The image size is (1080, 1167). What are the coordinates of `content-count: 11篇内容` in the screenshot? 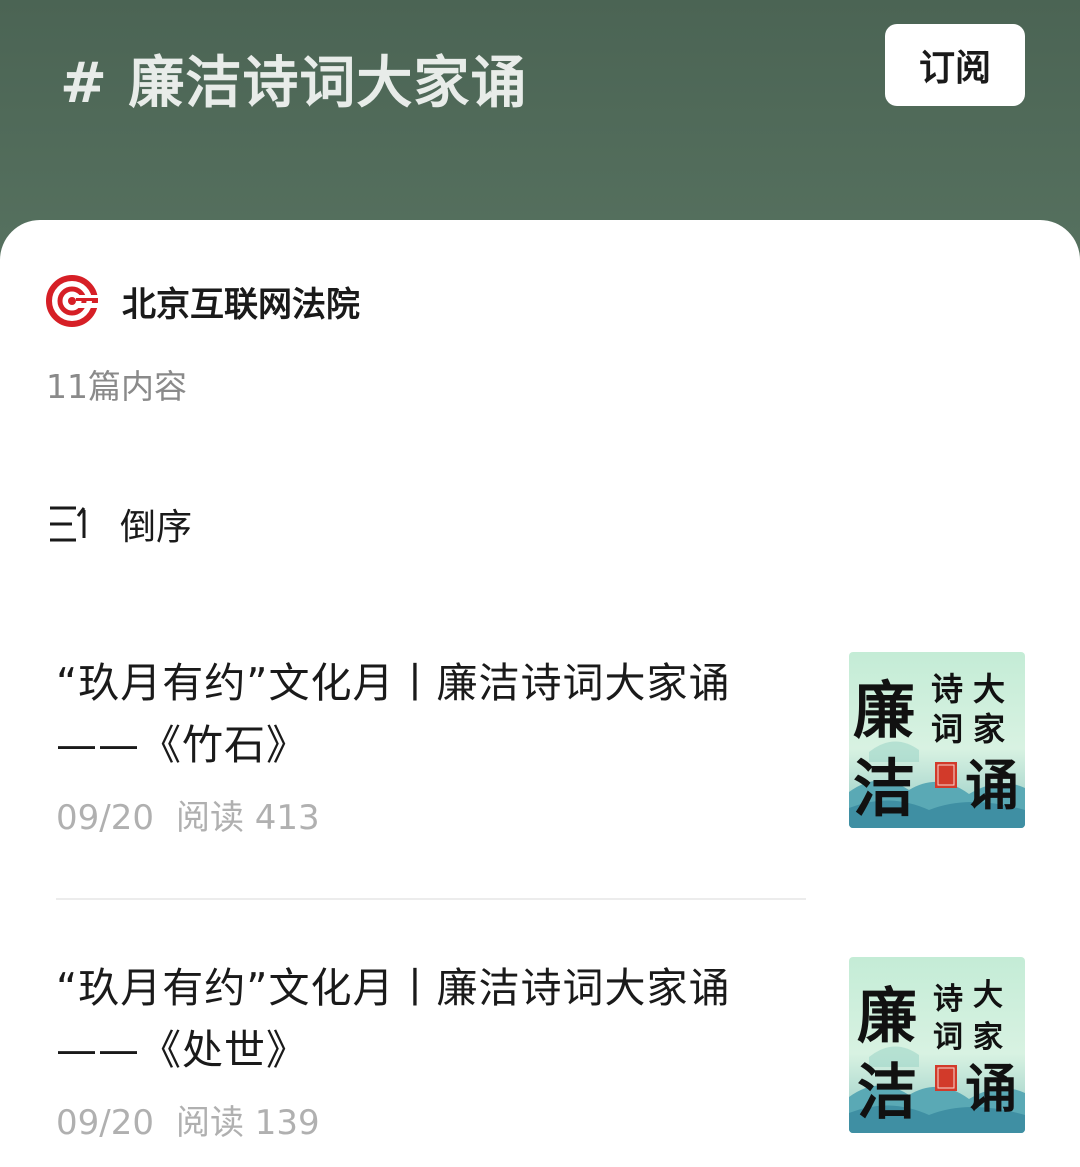 It's located at (116, 386).